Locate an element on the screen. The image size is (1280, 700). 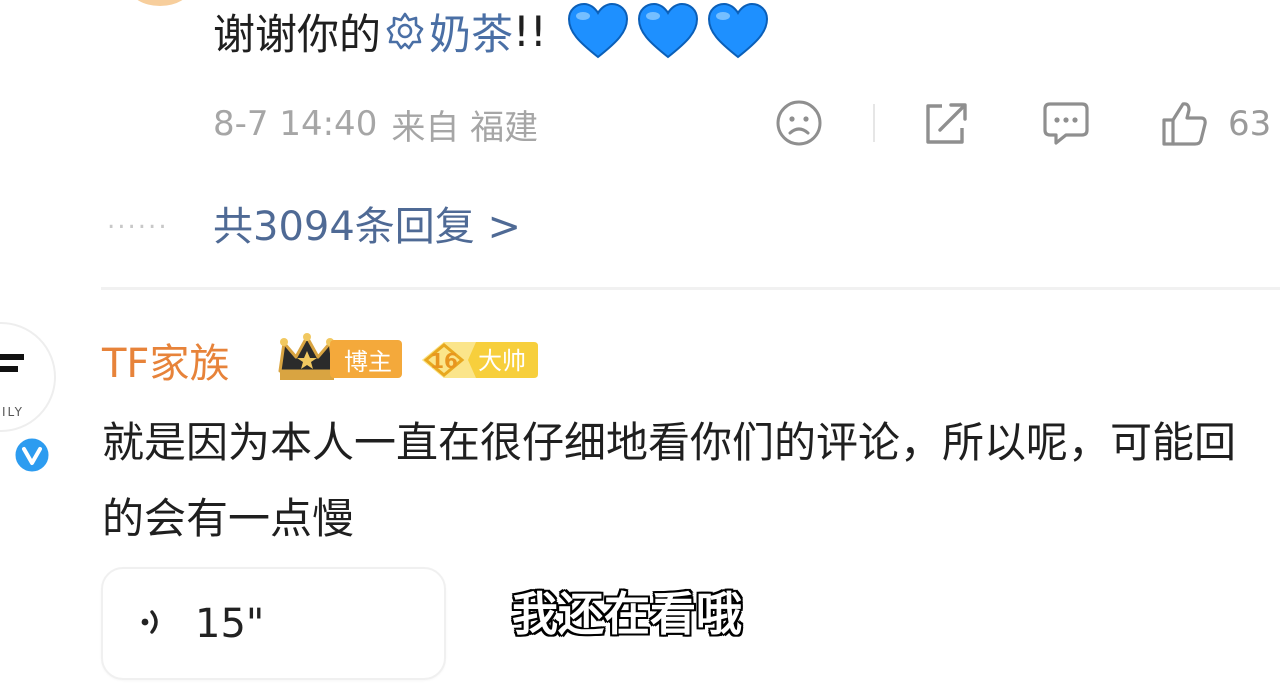
voice-wave-icon is located at coordinates (152, 624).